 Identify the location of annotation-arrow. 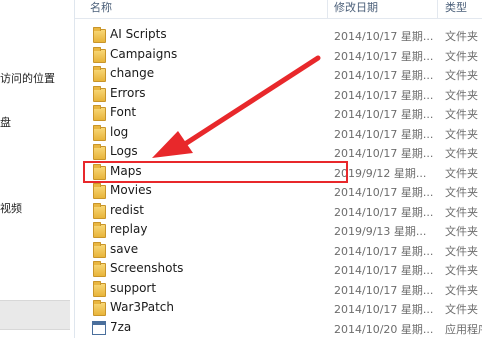
(236, 106).